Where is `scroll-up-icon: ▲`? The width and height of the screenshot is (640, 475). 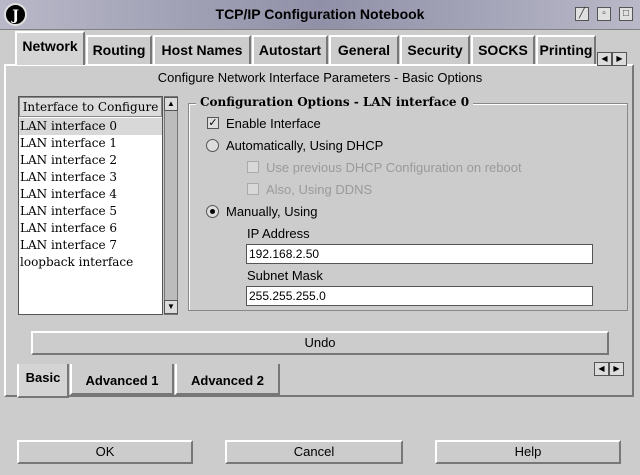 scroll-up-icon: ▲ is located at coordinates (171, 104).